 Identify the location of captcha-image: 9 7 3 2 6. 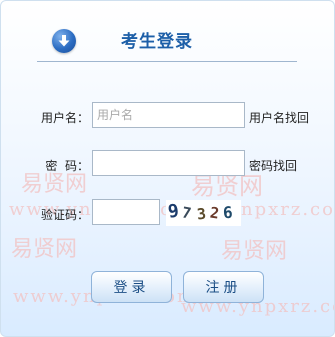
(203, 213).